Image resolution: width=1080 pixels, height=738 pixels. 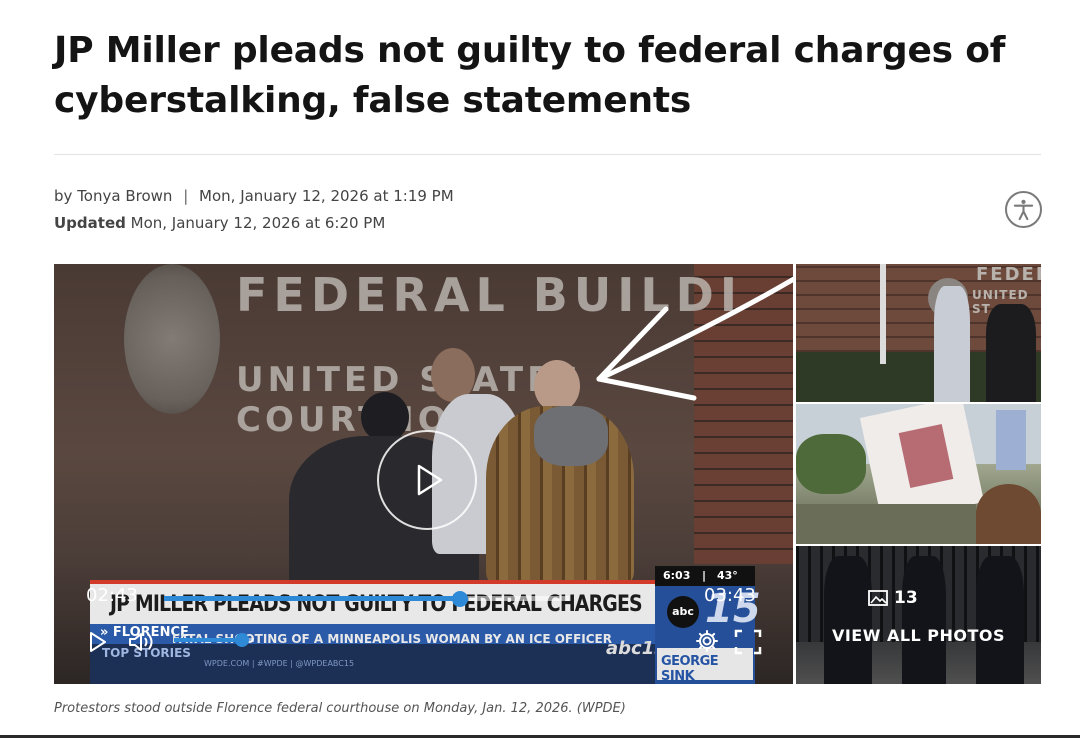 What do you see at coordinates (489, 295) in the screenshot?
I see `building-sign-line-1: FEDERAL BUILDI` at bounding box center [489, 295].